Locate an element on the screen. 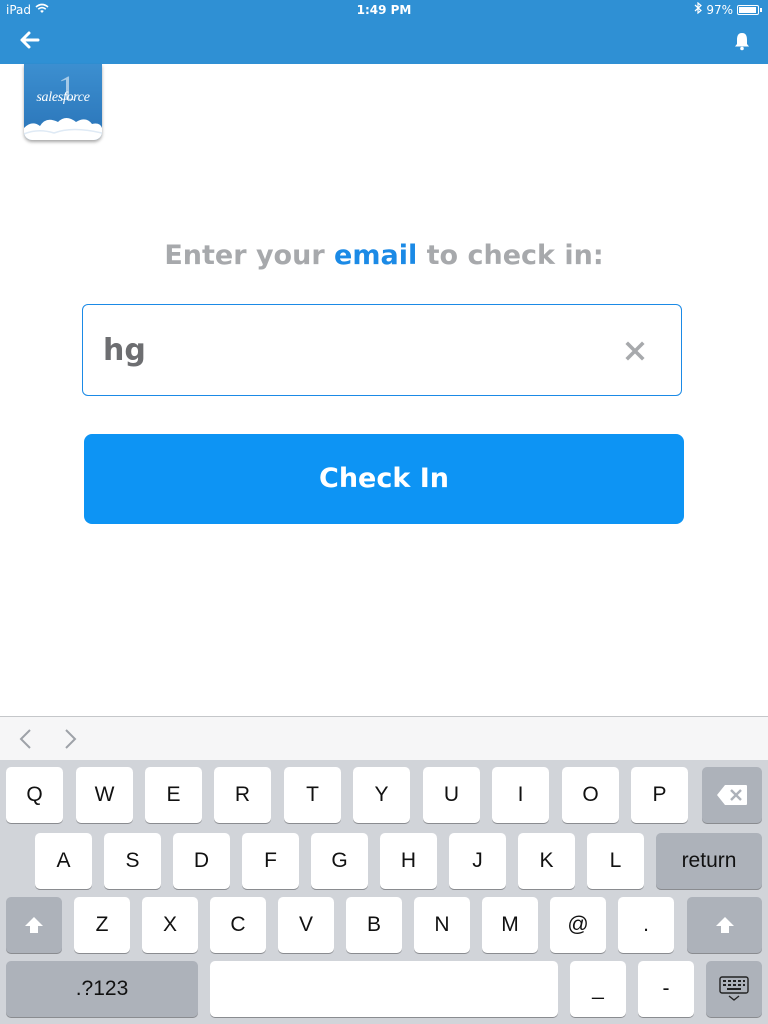  status-bar: iPad 1:49 PM 97% is located at coordinates (384, 10).